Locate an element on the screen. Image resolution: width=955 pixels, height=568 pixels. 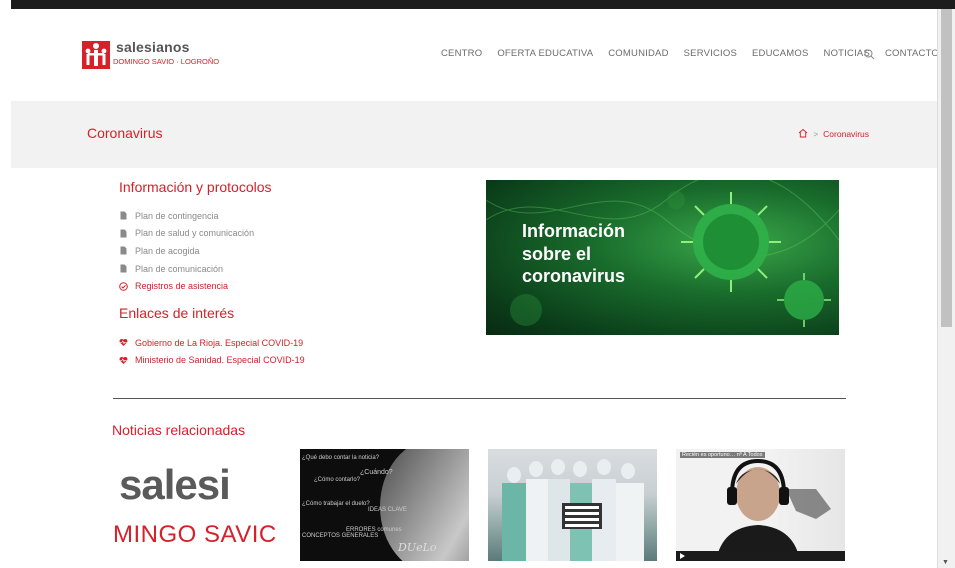
page-title-bar: Coronavirus > Coronavirus is located at coordinates (474, 134).